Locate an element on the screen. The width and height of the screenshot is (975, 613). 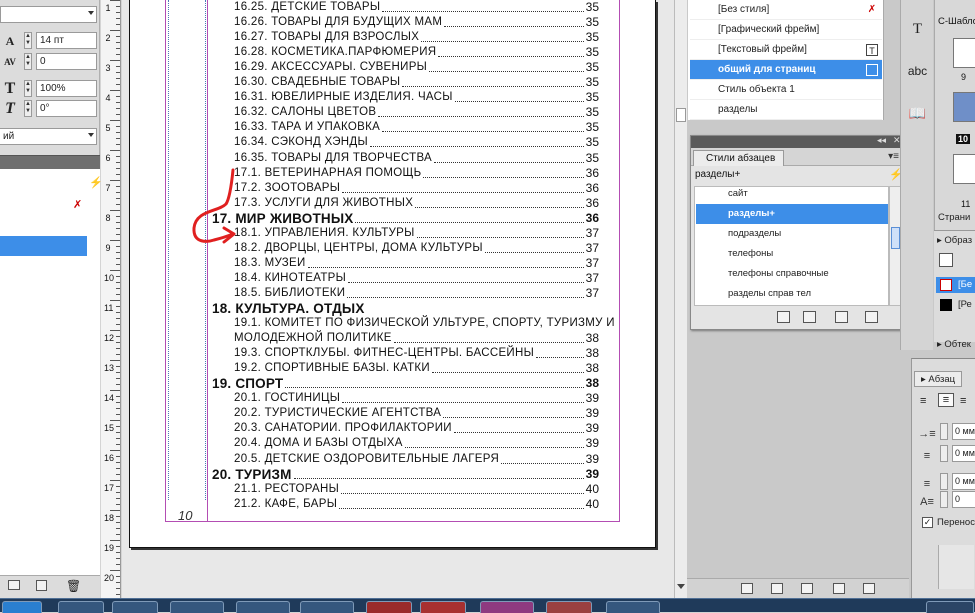
toc-entry: 16.30. СВАДЕБНЫЕ ТОВАРЫ 35 is located at coordinates (416, 82).